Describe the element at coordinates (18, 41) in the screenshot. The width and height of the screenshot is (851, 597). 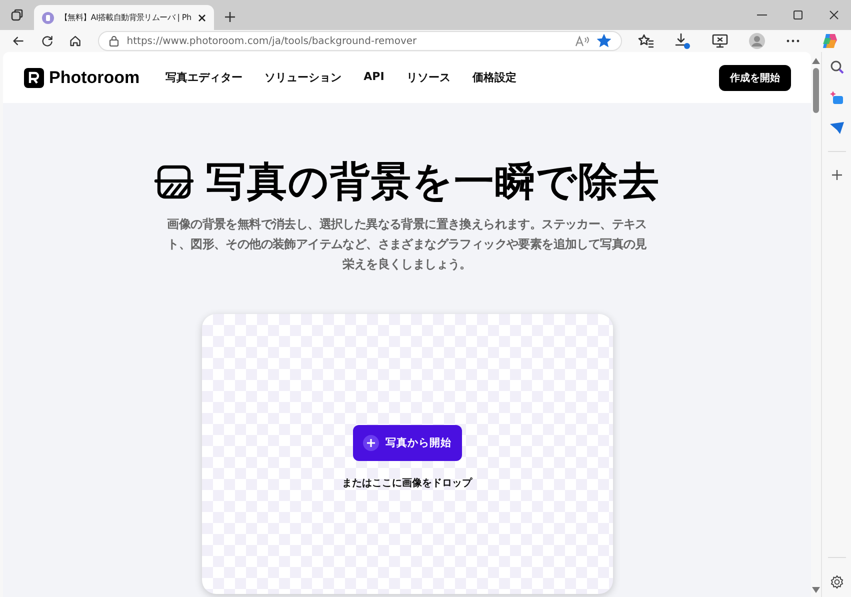
I see `back-icon` at that location.